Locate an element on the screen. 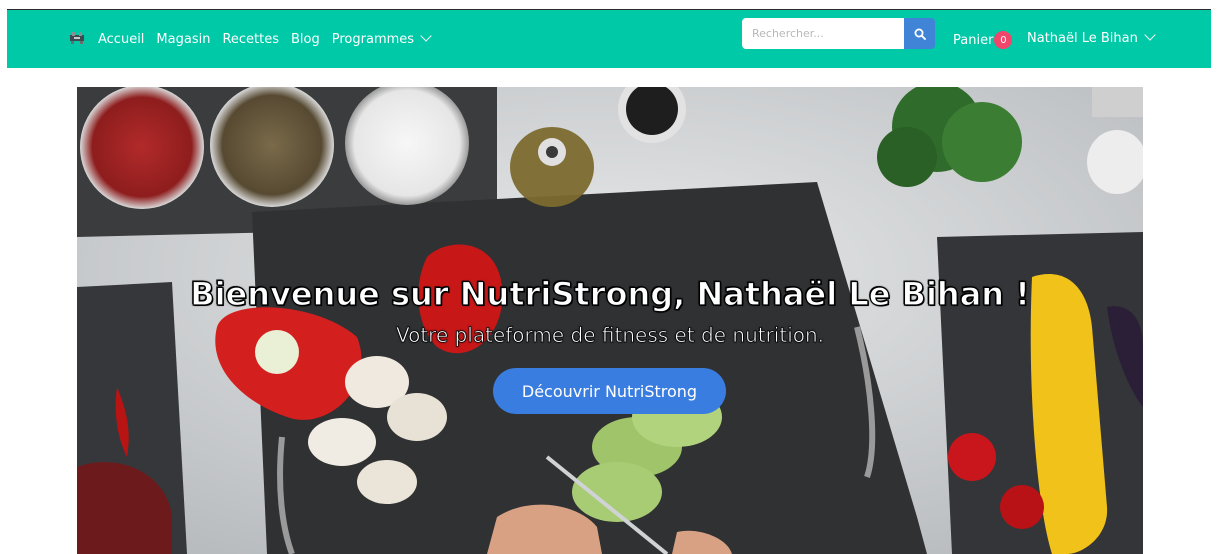 Image resolution: width=1218 pixels, height=554 pixels. nav-link-blog: Blog is located at coordinates (310, 39).